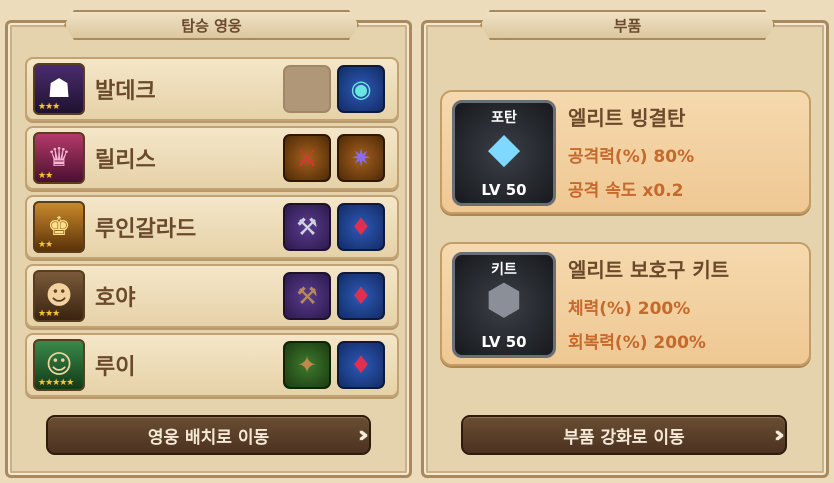  I want to click on hero-name: 발데크, so click(125, 91).